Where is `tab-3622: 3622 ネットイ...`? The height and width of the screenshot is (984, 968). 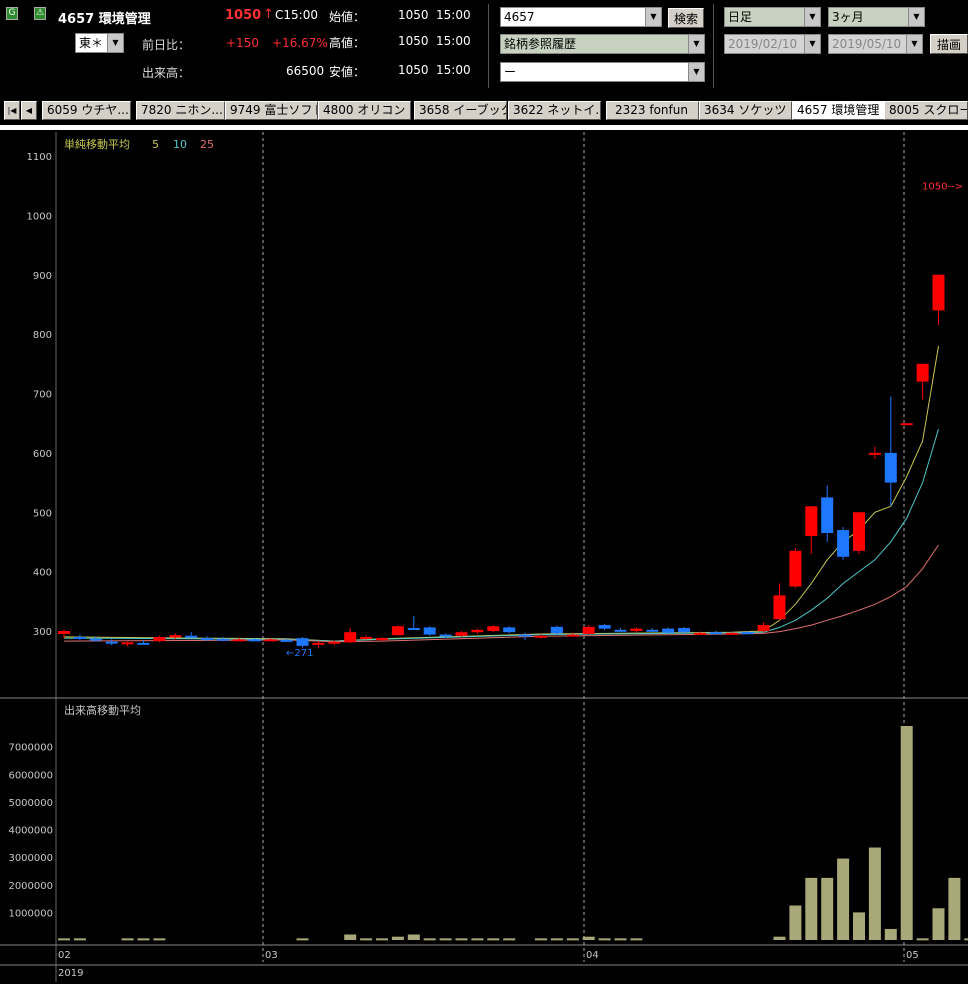 tab-3622: 3622 ネットイ... is located at coordinates (554, 110).